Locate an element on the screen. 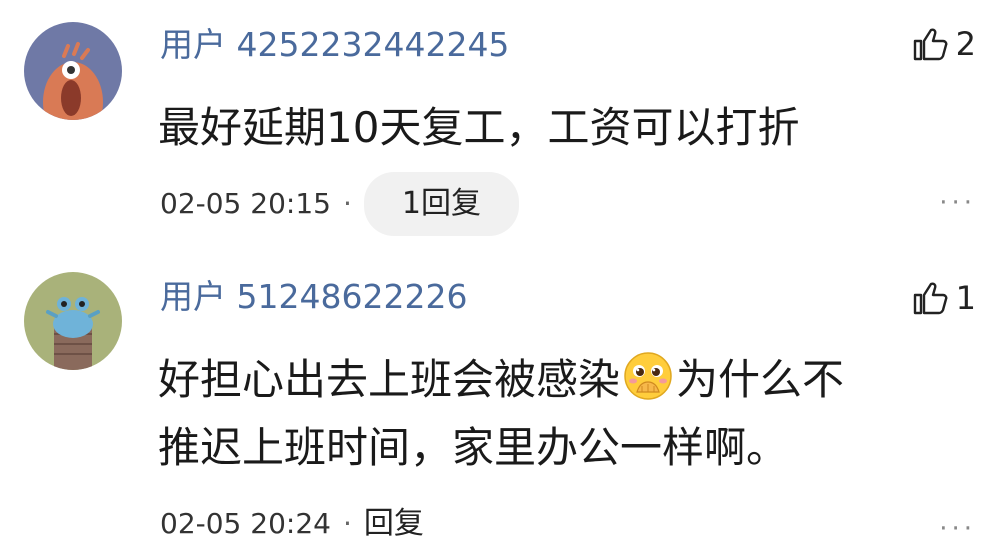 The image size is (1000, 552). comment-text-part: 好担心出去上班会被感染 is located at coordinates (389, 379).